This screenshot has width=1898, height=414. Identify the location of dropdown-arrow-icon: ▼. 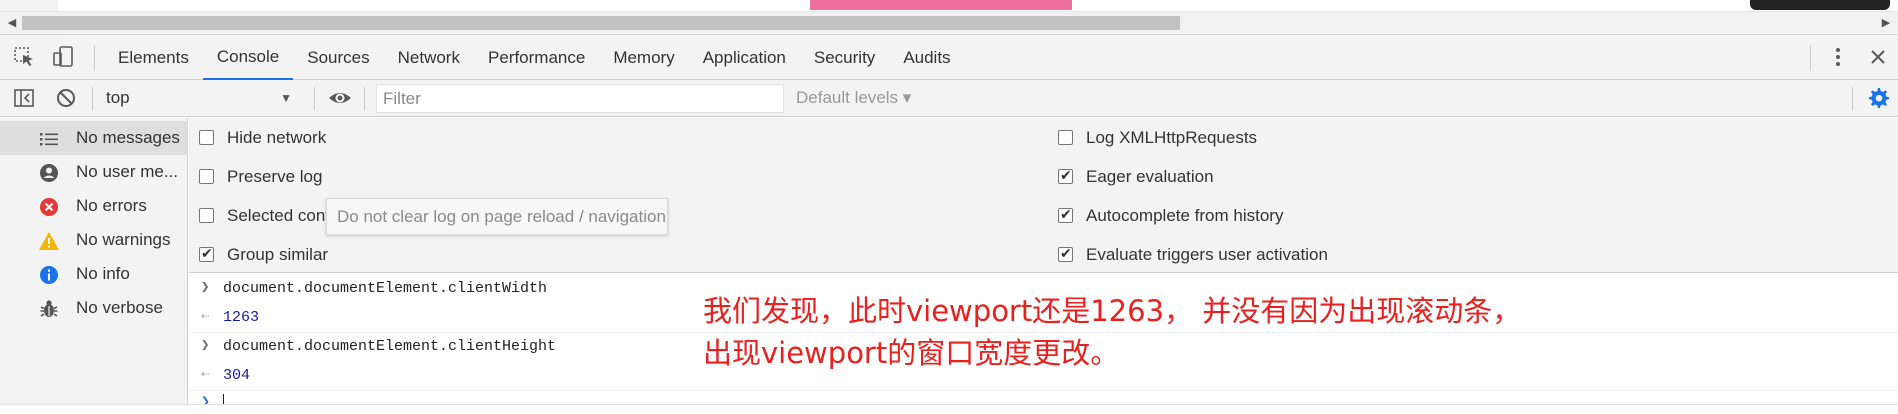
(286, 98).